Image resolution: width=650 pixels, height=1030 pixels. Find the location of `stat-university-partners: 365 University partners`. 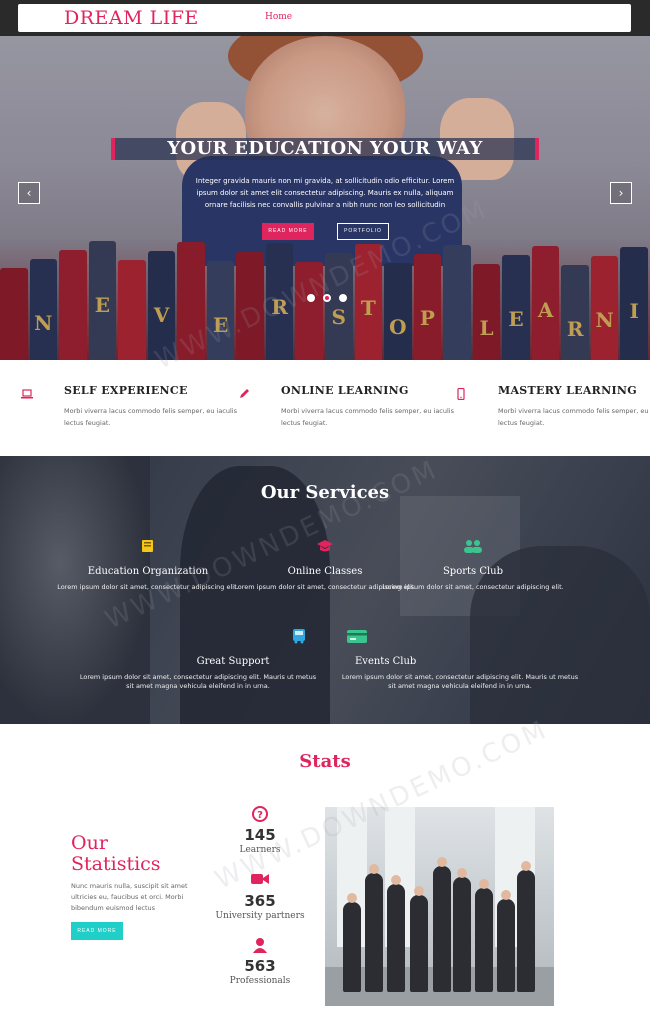

stat-university-partners: 365 University partners is located at coordinates (260, 896).